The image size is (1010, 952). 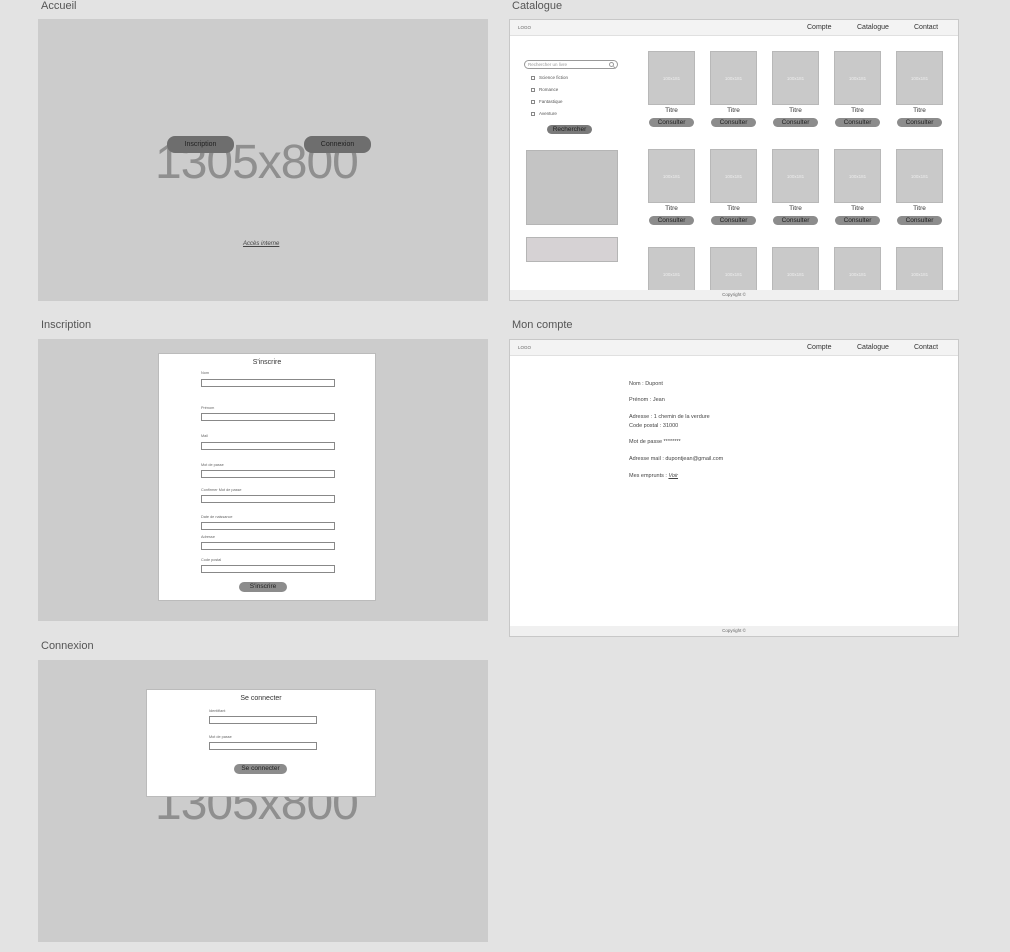 What do you see at coordinates (268, 446) in the screenshot?
I see `mail-field` at bounding box center [268, 446].